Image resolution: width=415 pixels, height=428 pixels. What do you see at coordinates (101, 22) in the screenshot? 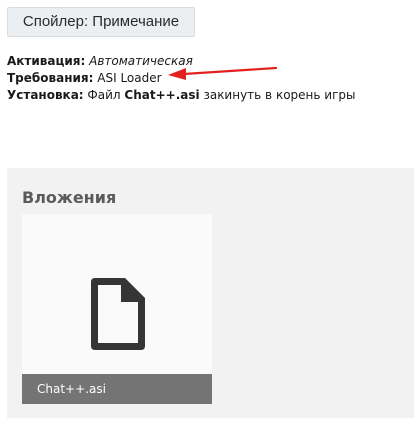
I see `spoiler-button: Спойлер: Примечание` at bounding box center [101, 22].